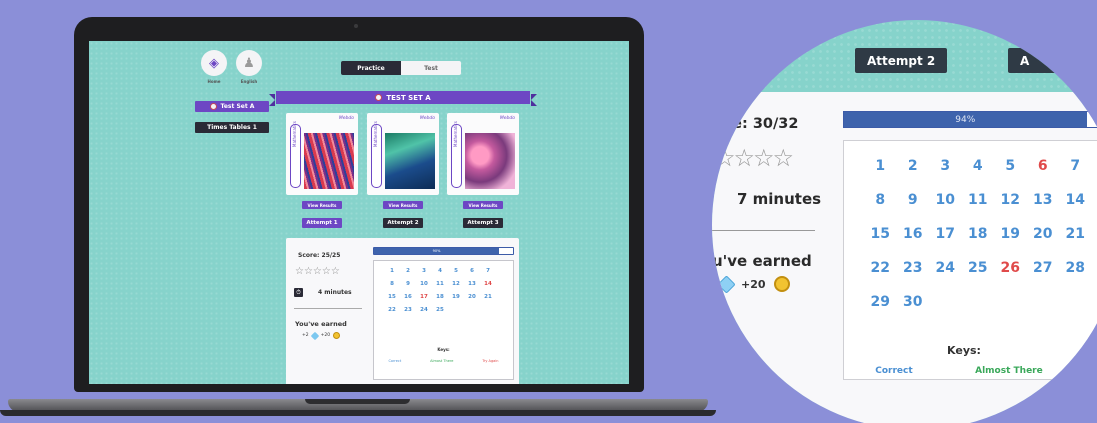  What do you see at coordinates (880, 200) in the screenshot?
I see `question-number: 8` at bounding box center [880, 200].